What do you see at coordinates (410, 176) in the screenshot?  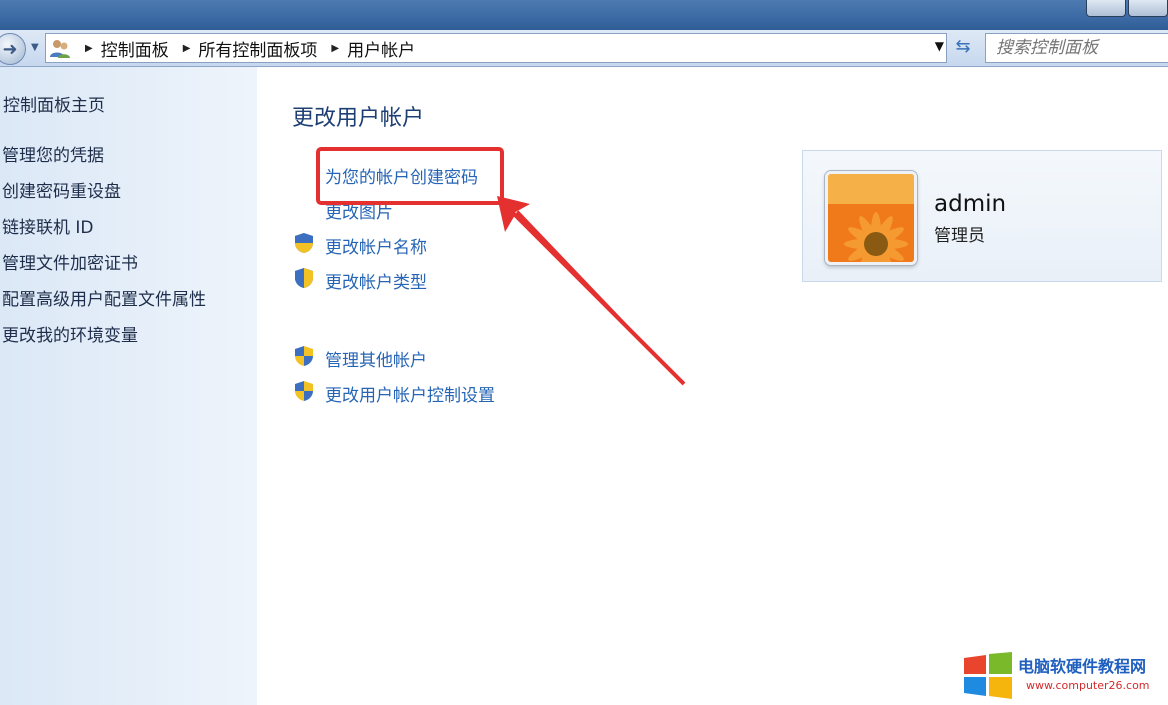 I see `annotation-highlight-box` at bounding box center [410, 176].